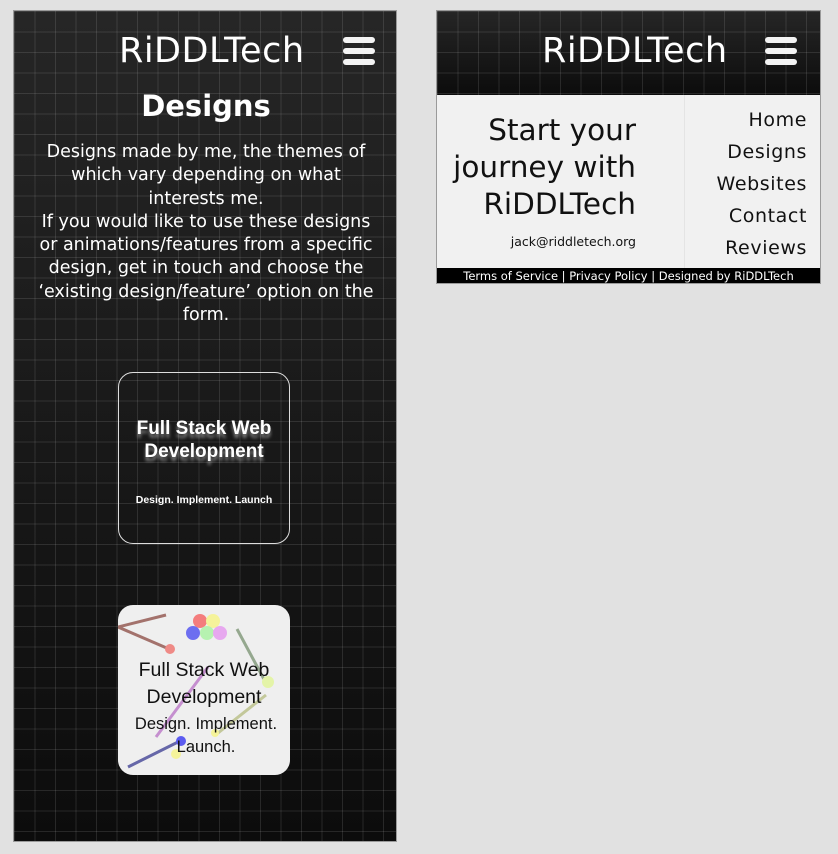 This screenshot has width=838, height=854. I want to click on nav-item-reviews: Reviews, so click(762, 248).